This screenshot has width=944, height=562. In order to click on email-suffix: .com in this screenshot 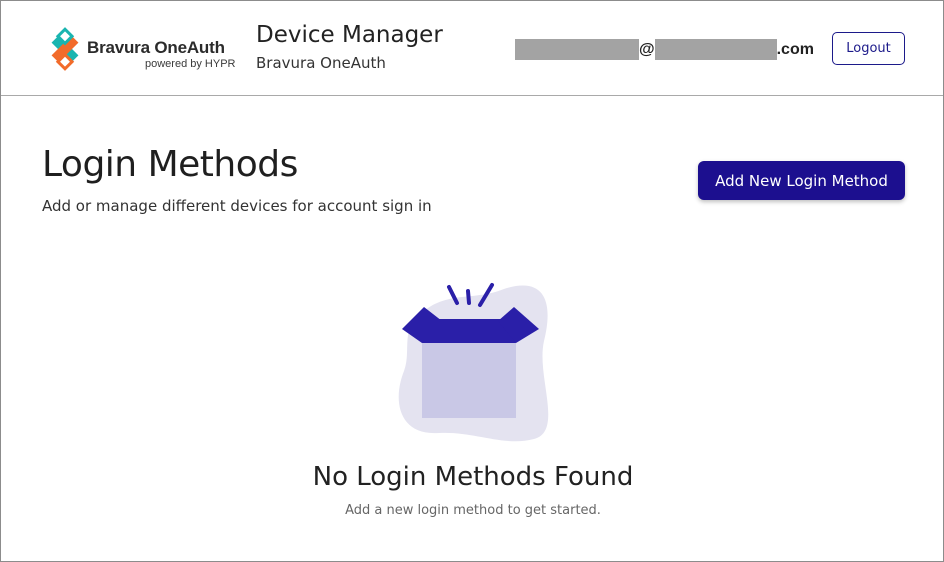, I will do `click(795, 49)`.